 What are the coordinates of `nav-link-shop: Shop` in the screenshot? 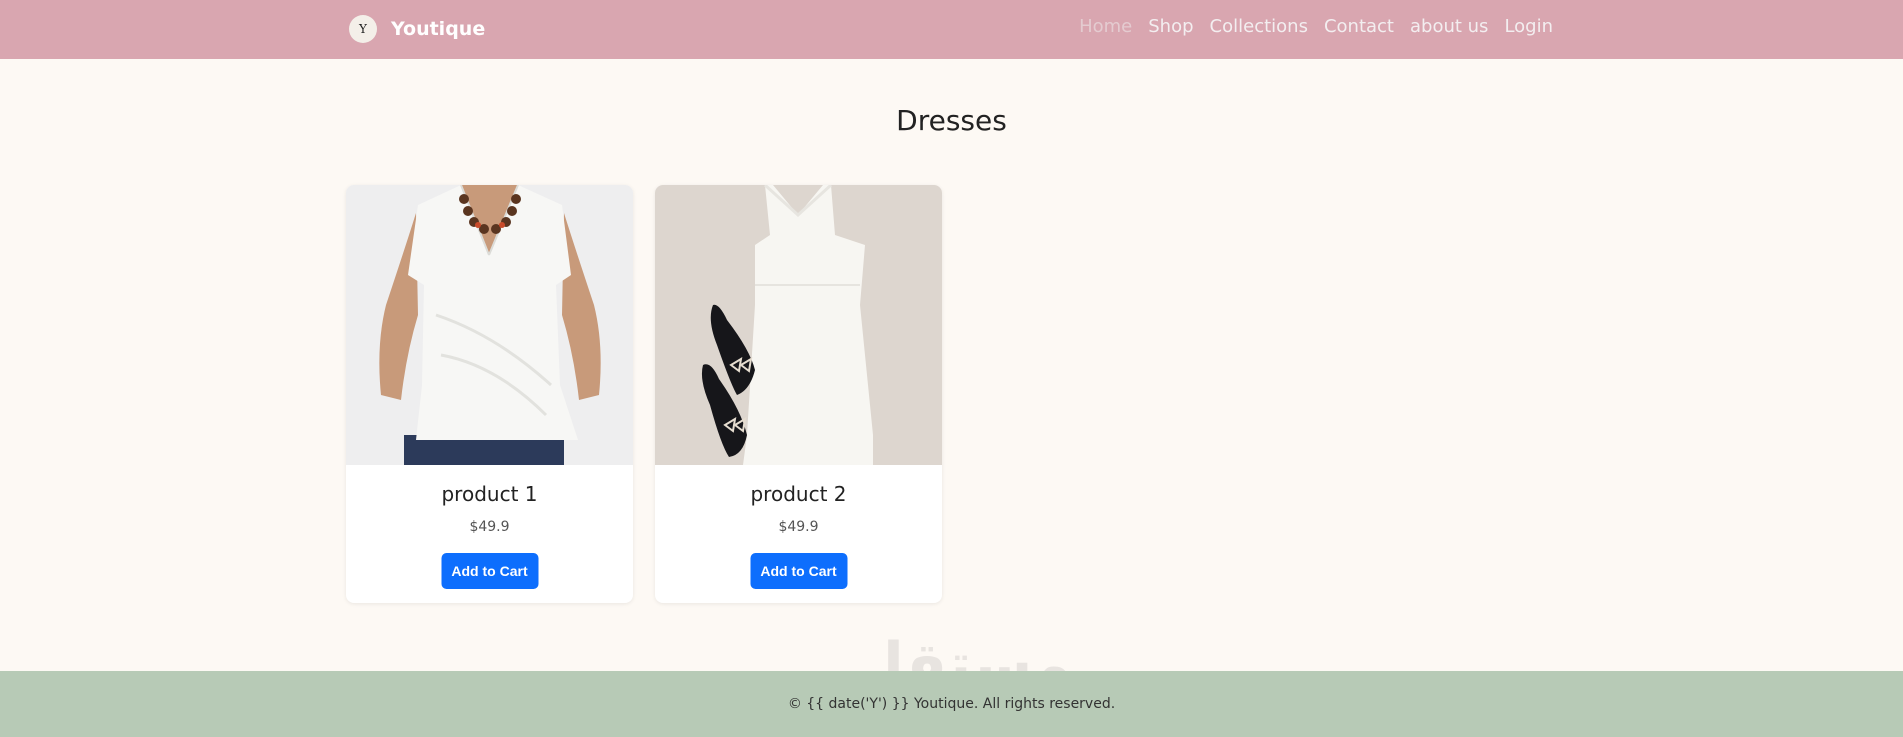 It's located at (1170, 26).